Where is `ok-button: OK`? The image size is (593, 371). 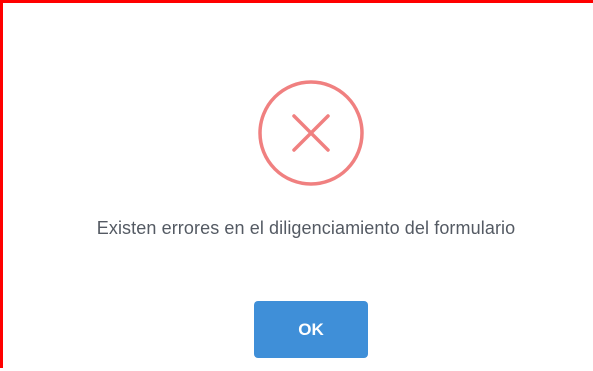
ok-button: OK is located at coordinates (311, 329).